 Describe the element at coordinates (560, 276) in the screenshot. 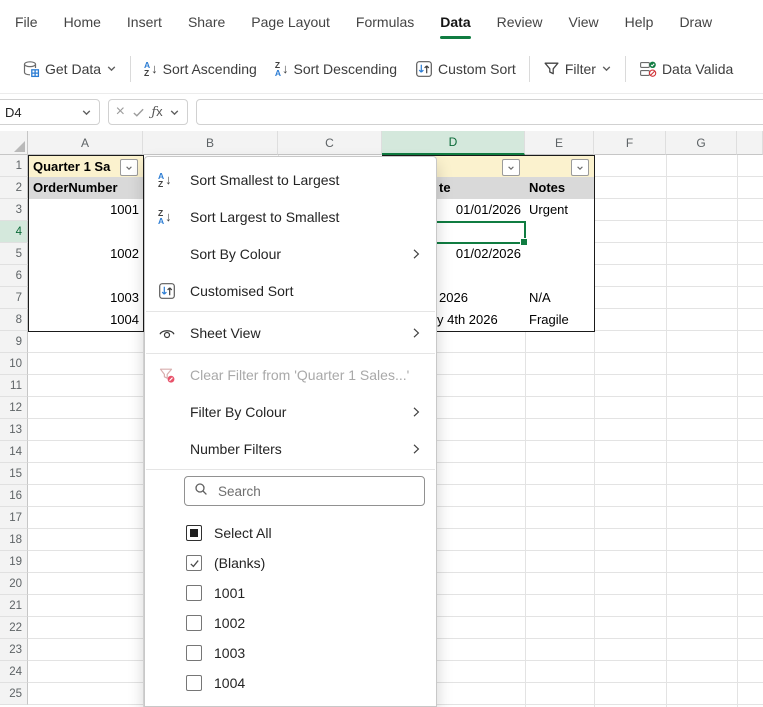

I see `cell-E6` at that location.